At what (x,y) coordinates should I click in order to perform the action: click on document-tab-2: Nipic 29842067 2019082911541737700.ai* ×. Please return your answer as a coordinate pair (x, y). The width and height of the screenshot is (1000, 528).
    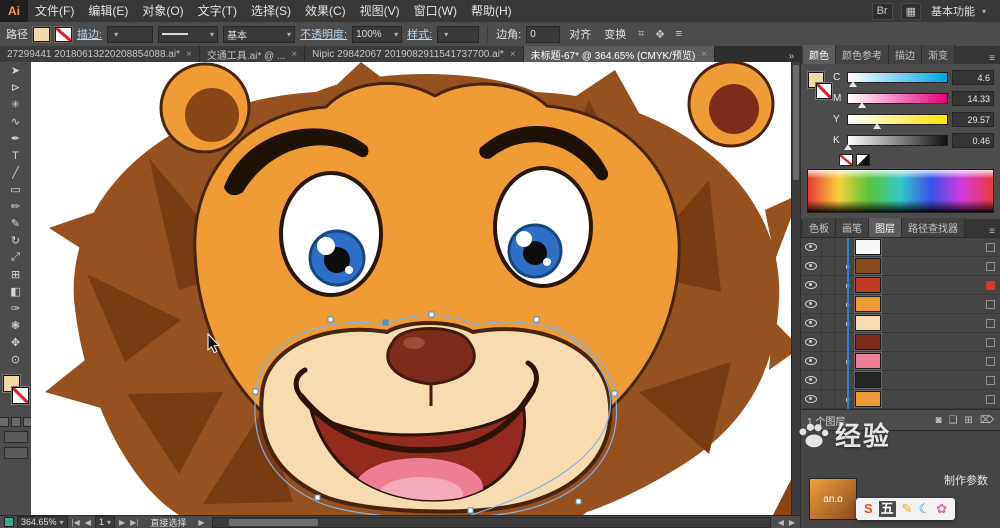
    Looking at the image, I should click on (414, 54).